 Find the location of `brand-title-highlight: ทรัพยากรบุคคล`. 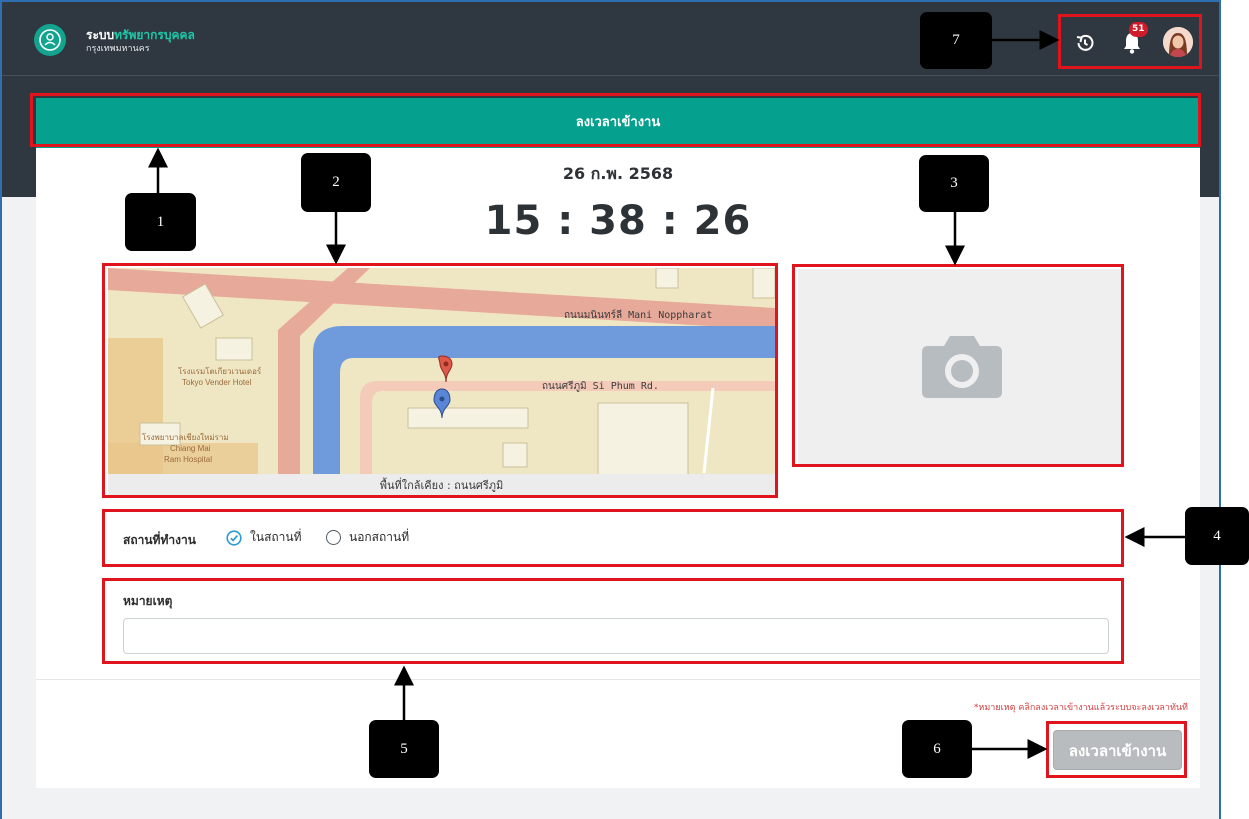

brand-title-highlight: ทรัพยากรบุคคล is located at coordinates (154, 35).